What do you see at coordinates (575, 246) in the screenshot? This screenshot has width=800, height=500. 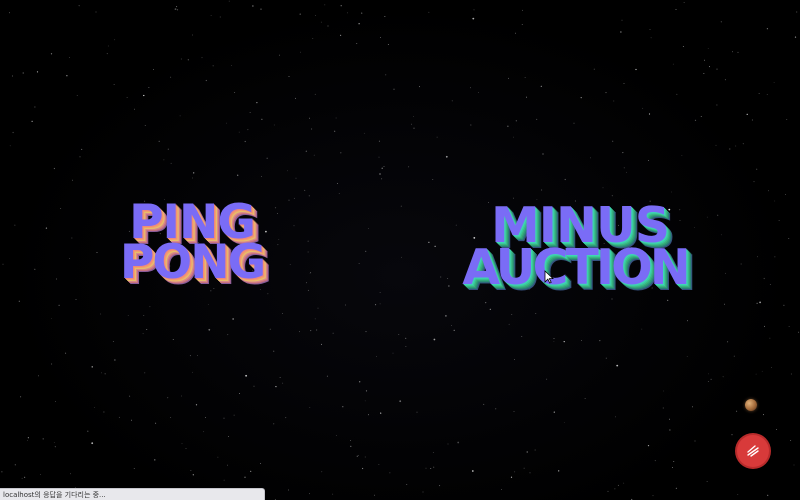 I see `game-title-minus-auction: MINUS AUCTION` at bounding box center [575, 246].